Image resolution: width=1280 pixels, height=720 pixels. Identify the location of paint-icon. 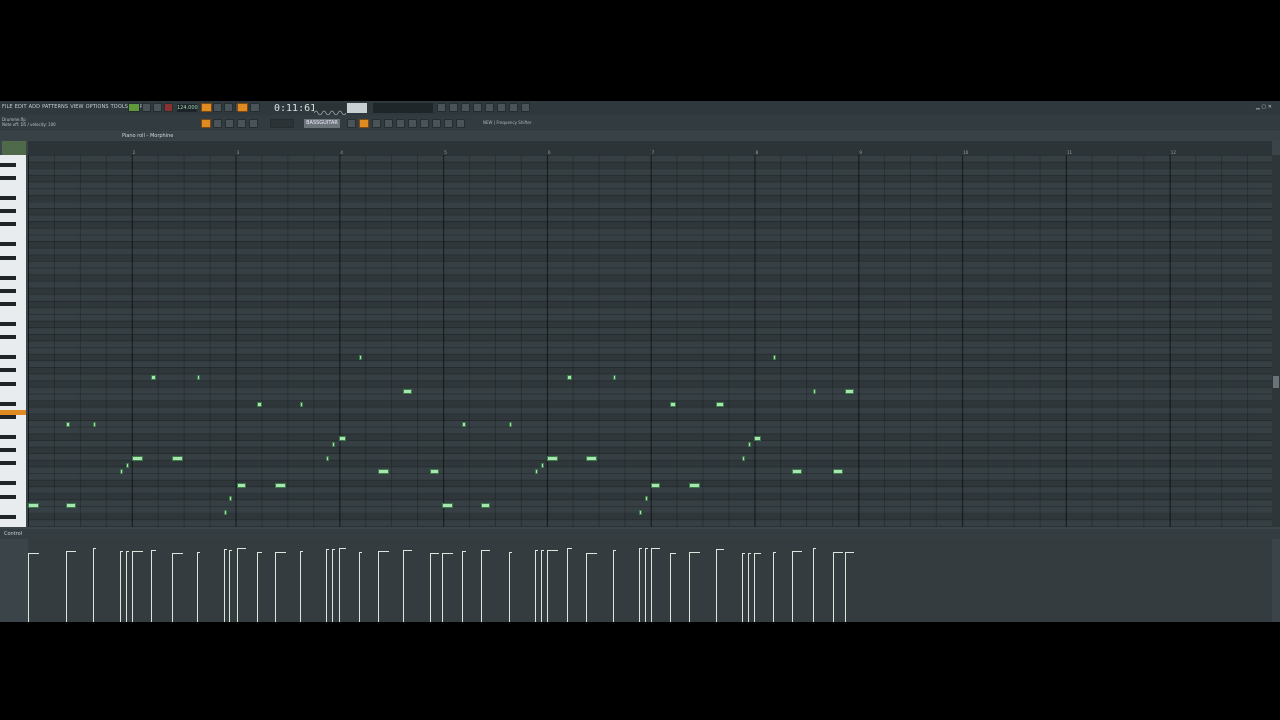
(241, 123).